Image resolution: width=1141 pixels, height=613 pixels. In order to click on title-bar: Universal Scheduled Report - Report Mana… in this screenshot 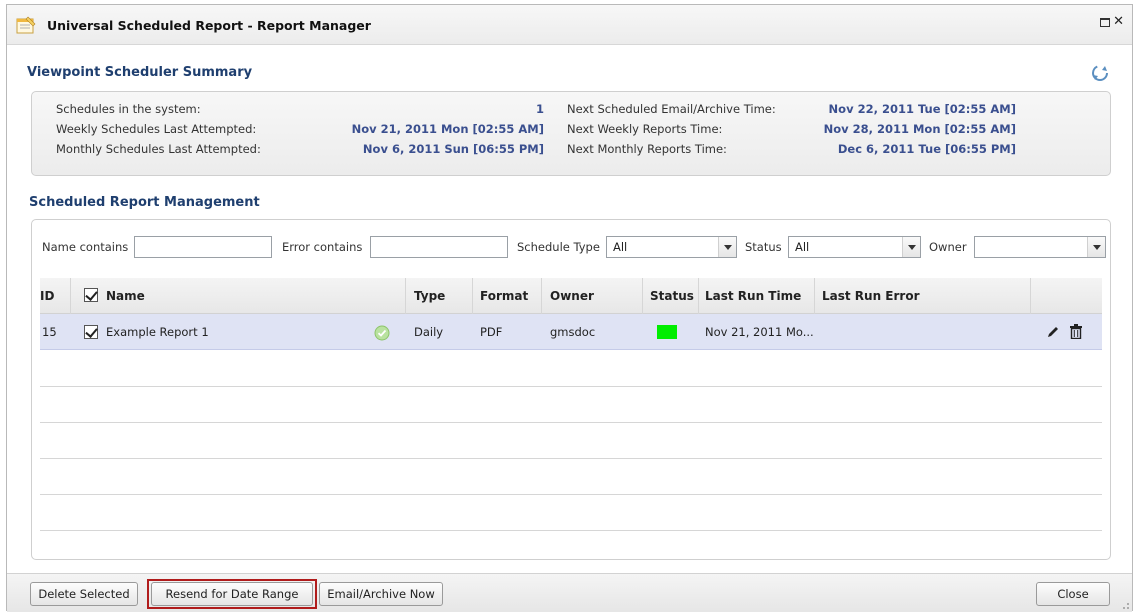, I will do `click(569, 25)`.